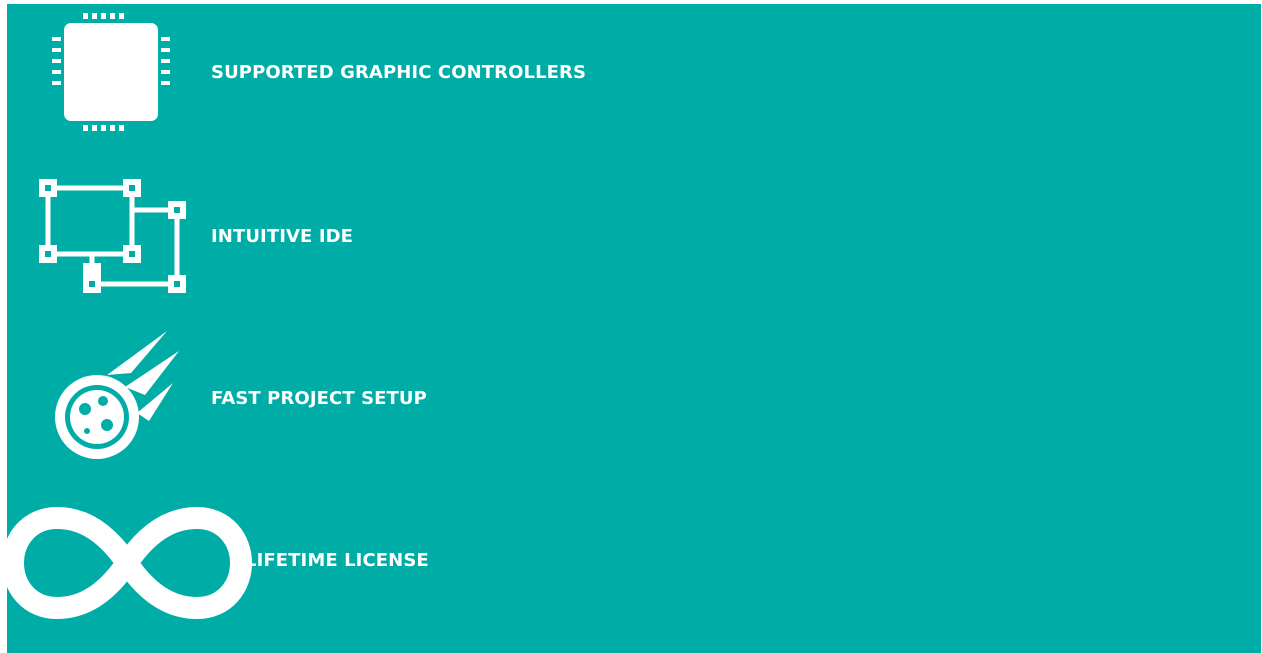 Image resolution: width=1262 pixels, height=653 pixels. Describe the element at coordinates (399, 72) in the screenshot. I see `feature-label-graphic-controllers: SUPPORTED GRAPHIC CONTROLLERS` at that location.